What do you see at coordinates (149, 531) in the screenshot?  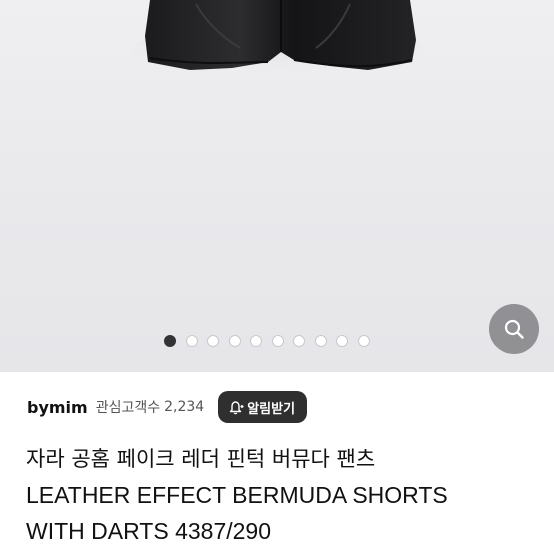 I see `product-title-line-code: WITH DARTS 4387/290` at bounding box center [149, 531].